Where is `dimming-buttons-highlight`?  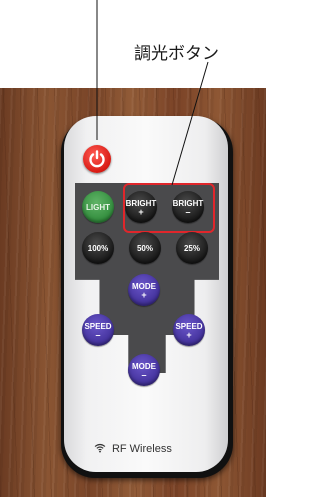 dimming-buttons-highlight is located at coordinates (169, 208).